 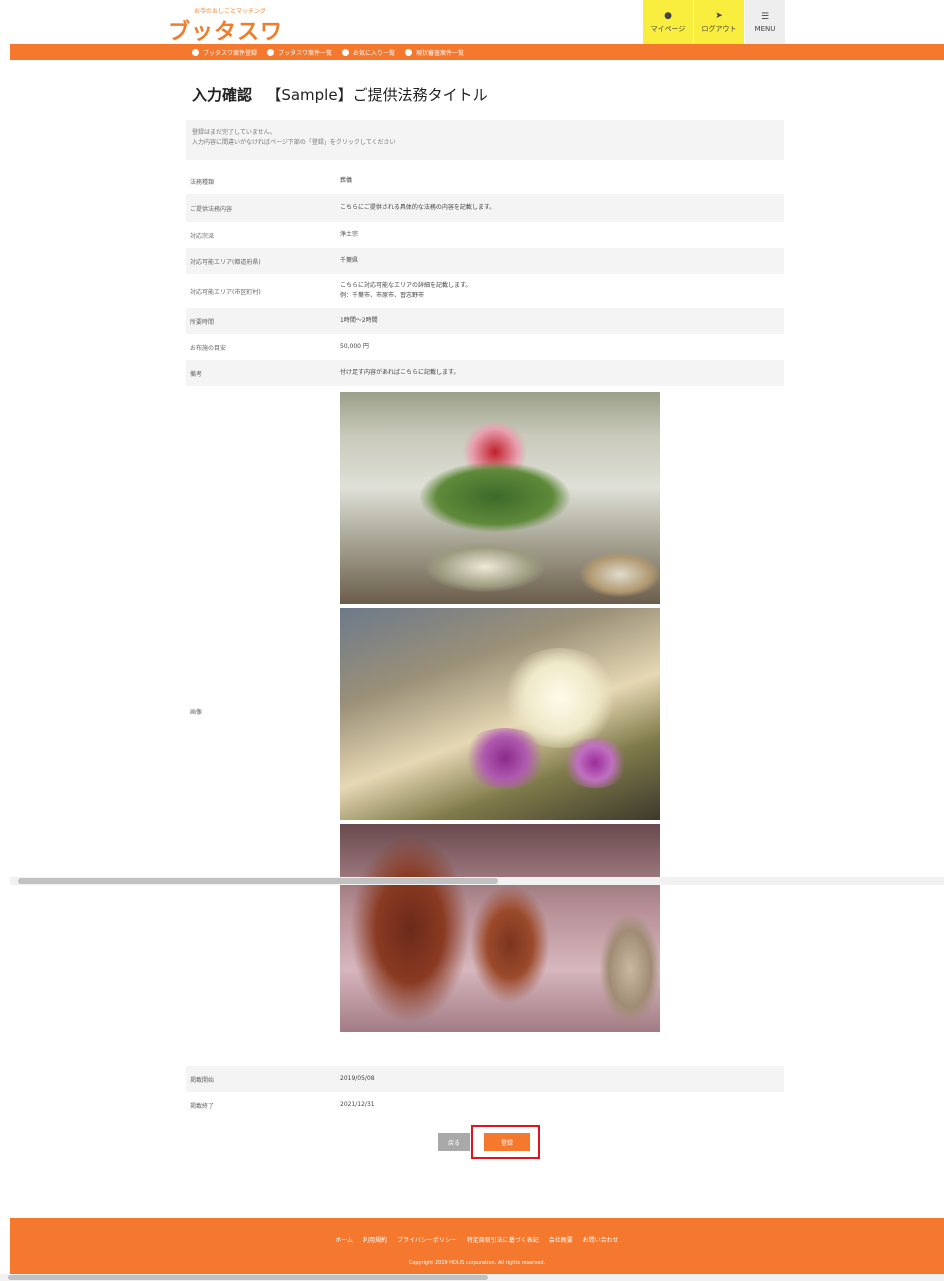 What do you see at coordinates (202, 236) in the screenshot?
I see `row-label: 対応宗派` at bounding box center [202, 236].